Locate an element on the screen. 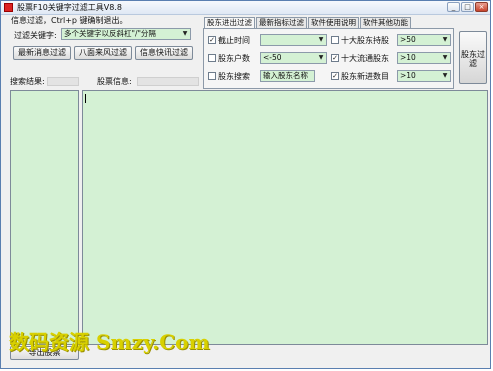  tab-usage-guide: 软件使用说明 is located at coordinates (333, 22).